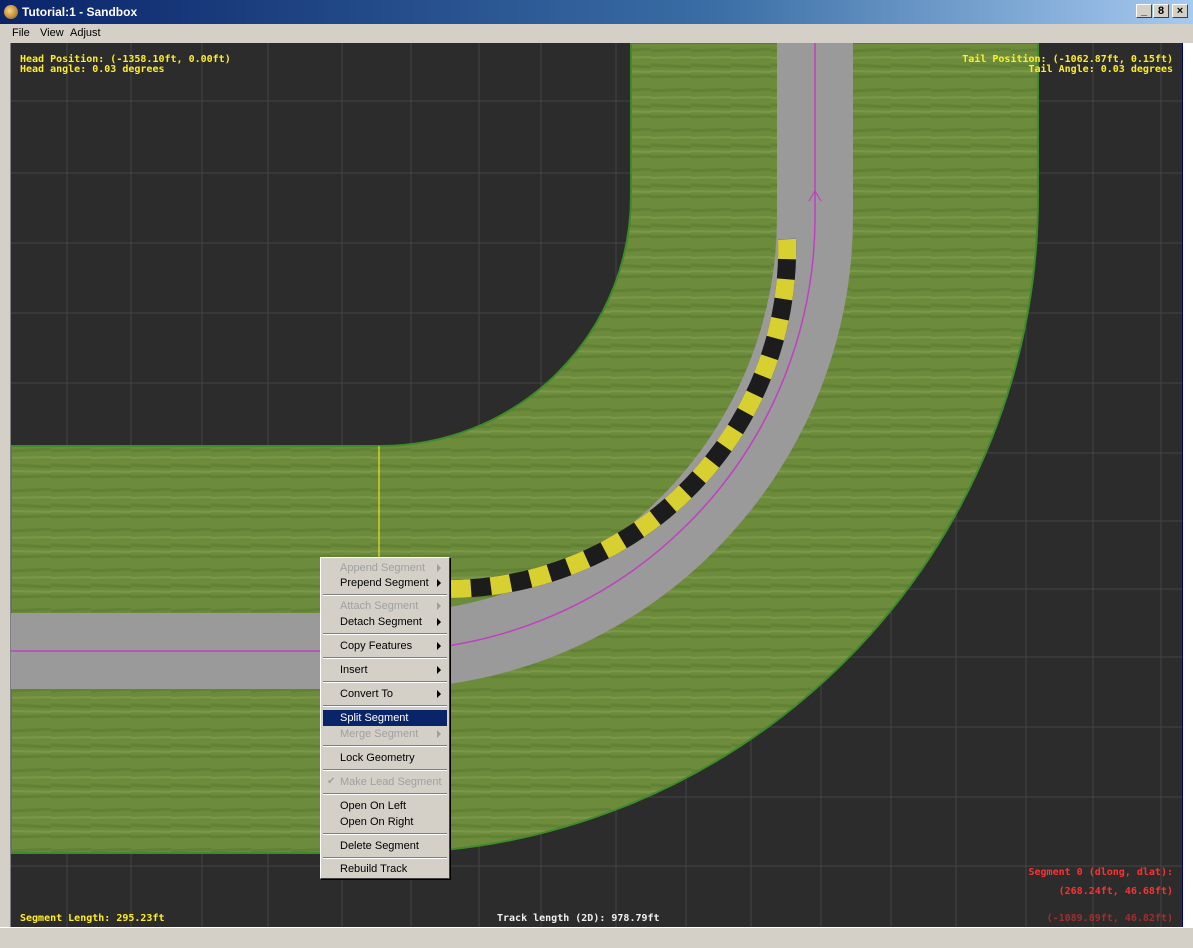 This screenshot has height=948, width=1193. Describe the element at coordinates (374, 869) in the screenshot. I see `menu-item-label: Rebuild Track` at that location.